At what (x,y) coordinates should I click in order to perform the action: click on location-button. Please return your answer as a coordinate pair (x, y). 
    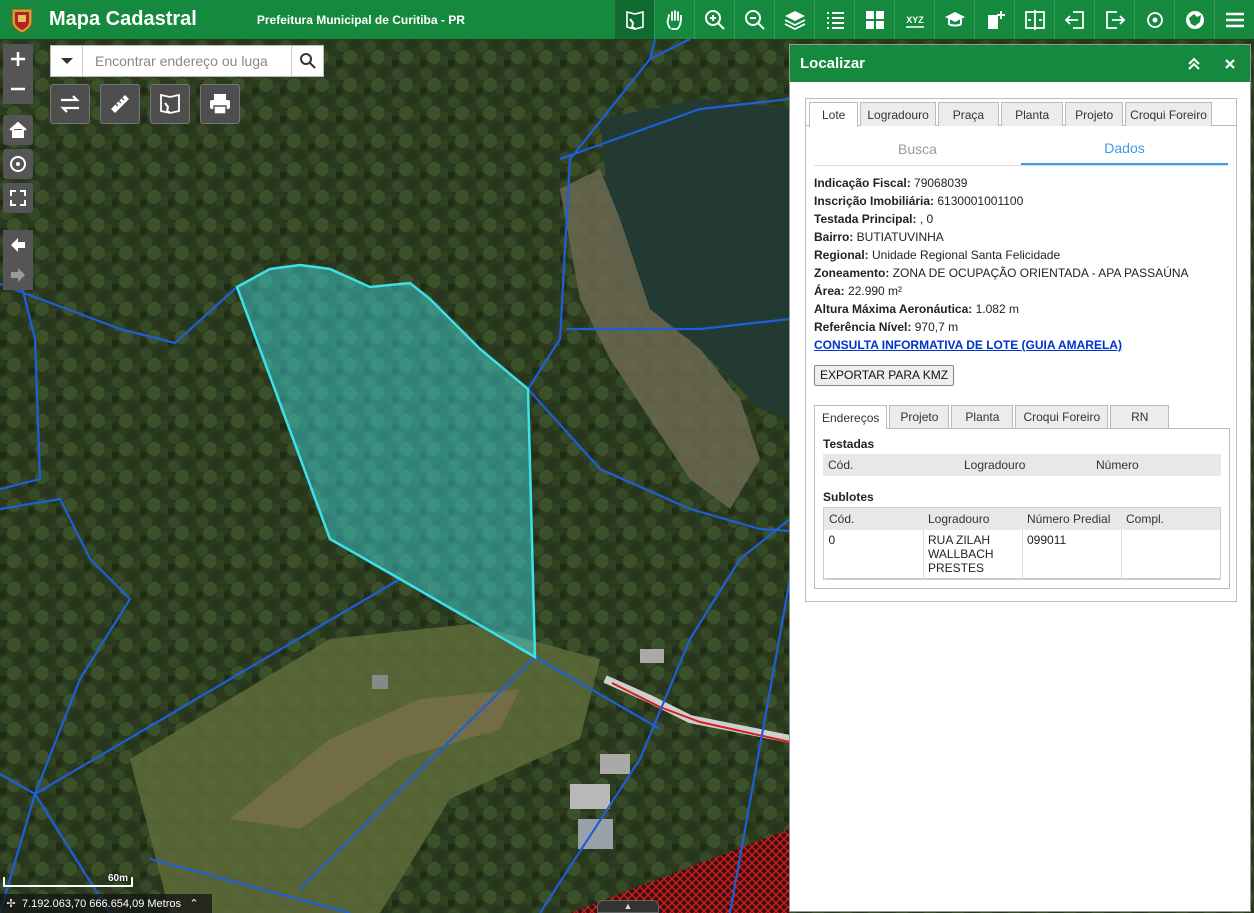
    Looking at the image, I should click on (1154, 19).